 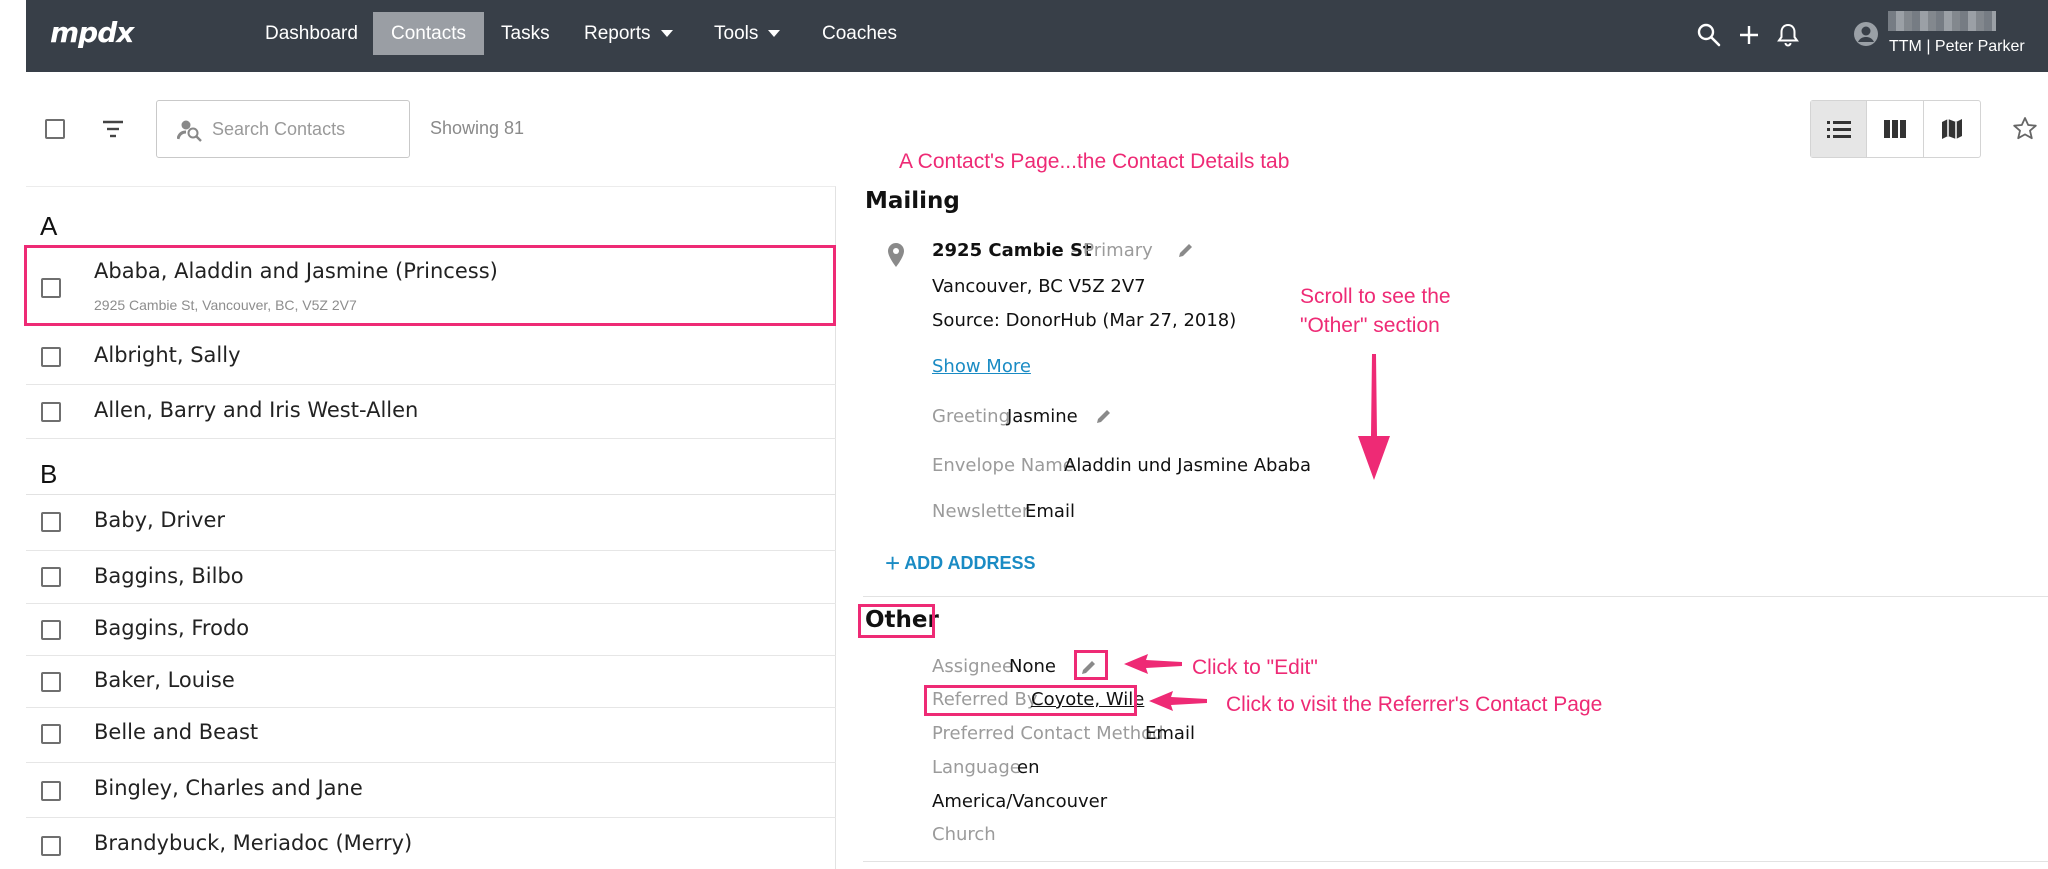 I want to click on nav-tools: Tools, so click(x=747, y=33).